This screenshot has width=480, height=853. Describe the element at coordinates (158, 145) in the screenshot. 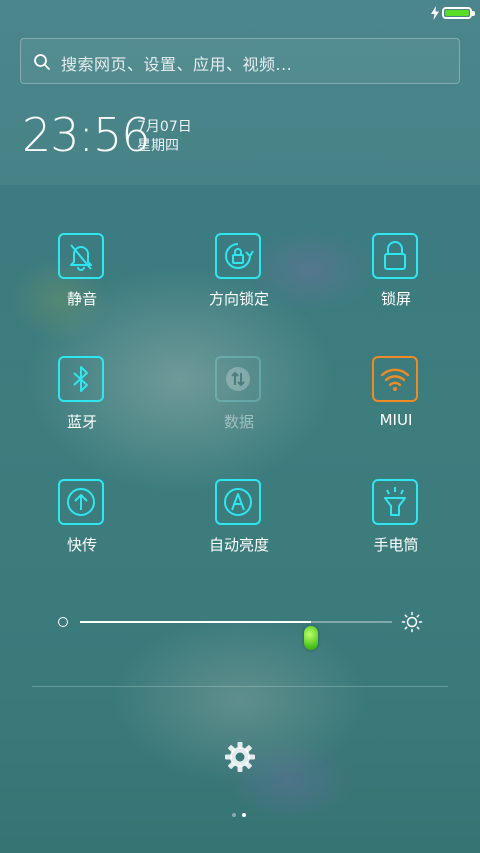

I see `clock-weekday: 星期四` at that location.